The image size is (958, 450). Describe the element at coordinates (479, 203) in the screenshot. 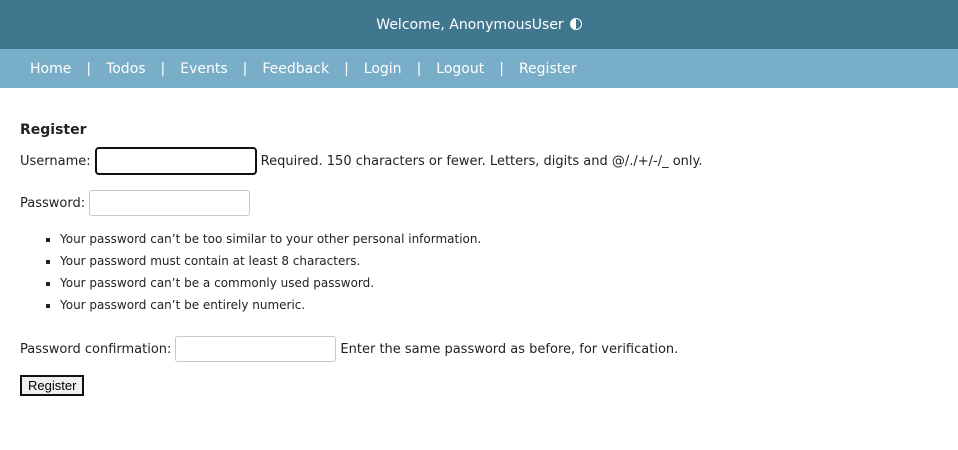

I see `password-row: Password:` at that location.